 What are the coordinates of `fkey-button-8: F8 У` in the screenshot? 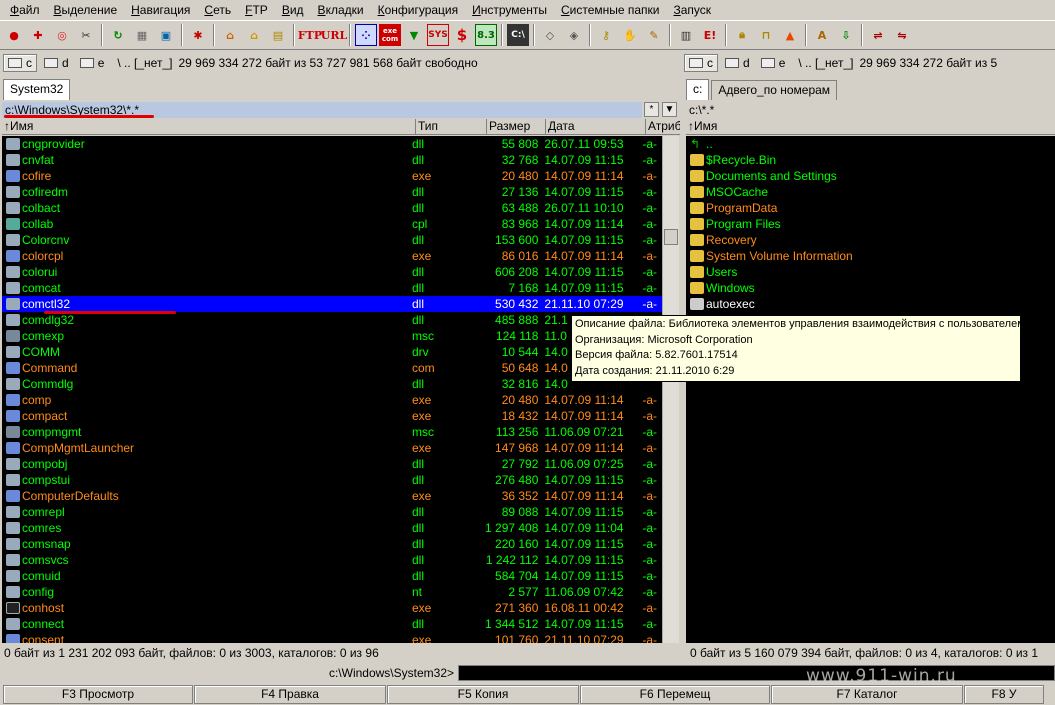 It's located at (1004, 694).